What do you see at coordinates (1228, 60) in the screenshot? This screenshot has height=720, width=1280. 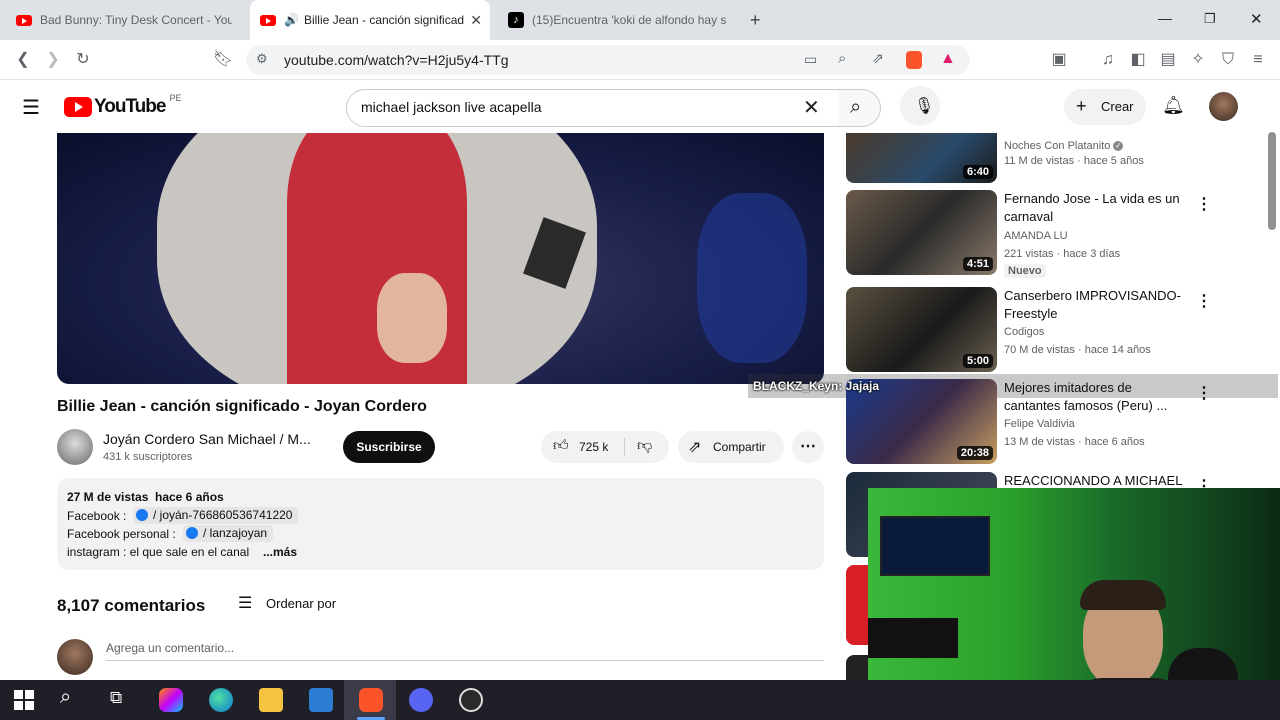 I see `vpn-icon: ⛉` at bounding box center [1228, 60].